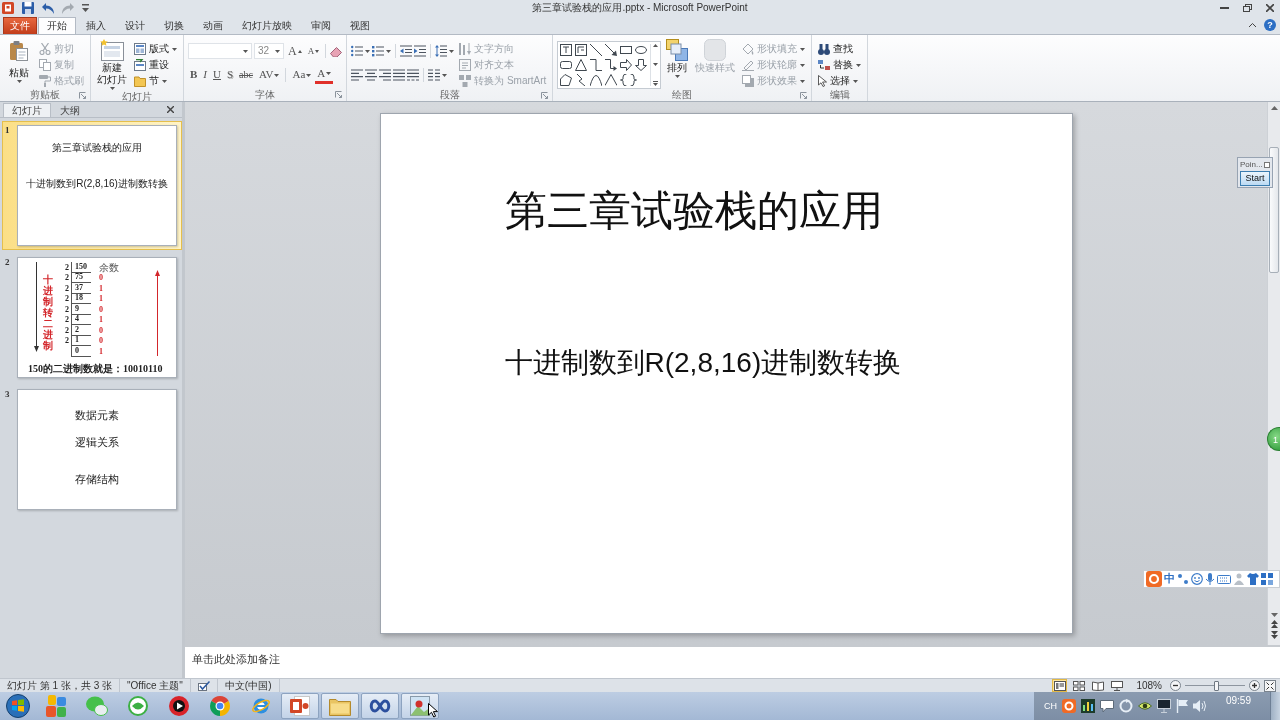  I want to click on change-case-button: Aa, so click(302, 75).